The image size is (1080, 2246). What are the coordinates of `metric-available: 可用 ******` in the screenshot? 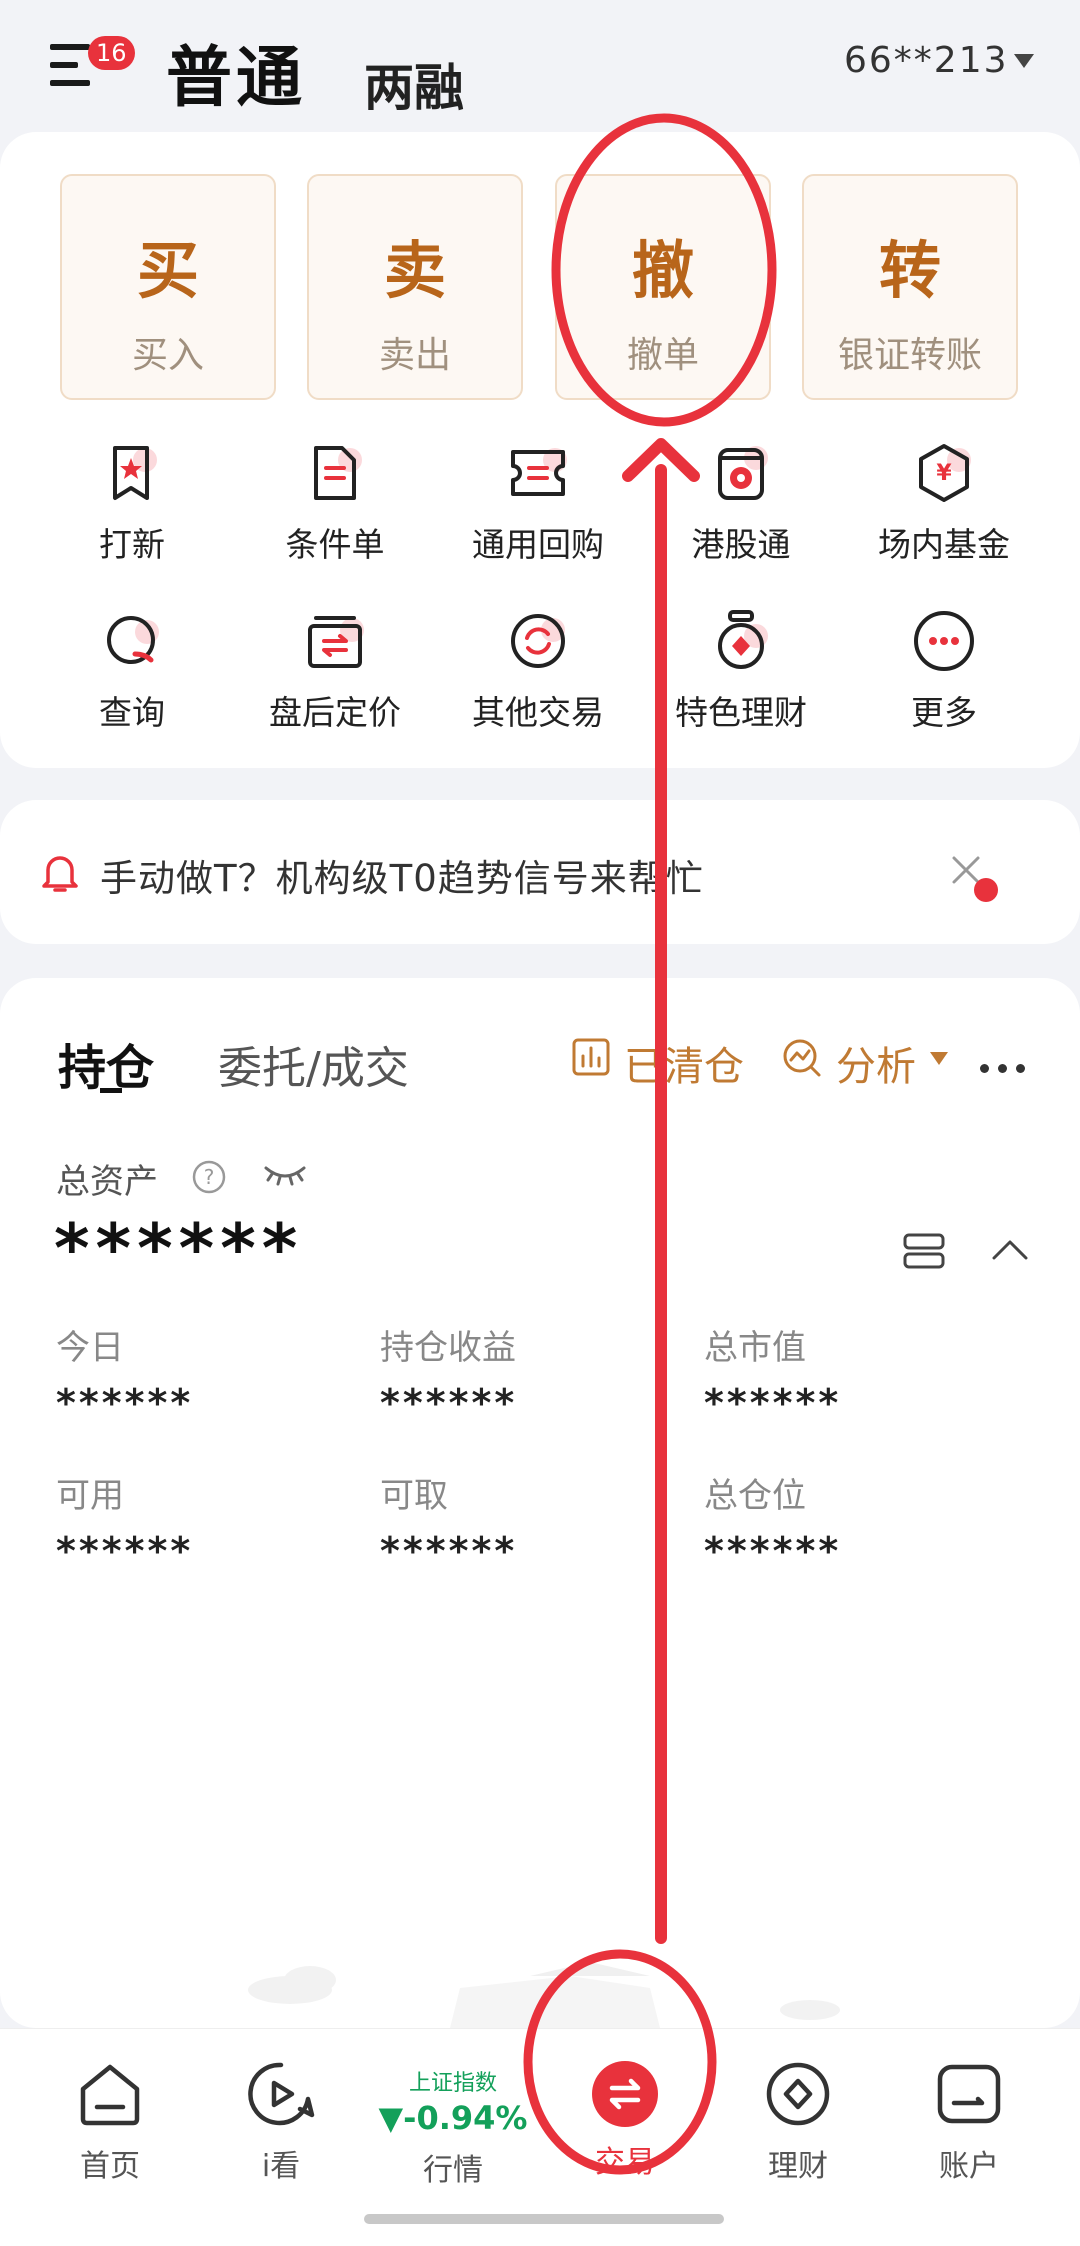 It's located at (206, 1520).